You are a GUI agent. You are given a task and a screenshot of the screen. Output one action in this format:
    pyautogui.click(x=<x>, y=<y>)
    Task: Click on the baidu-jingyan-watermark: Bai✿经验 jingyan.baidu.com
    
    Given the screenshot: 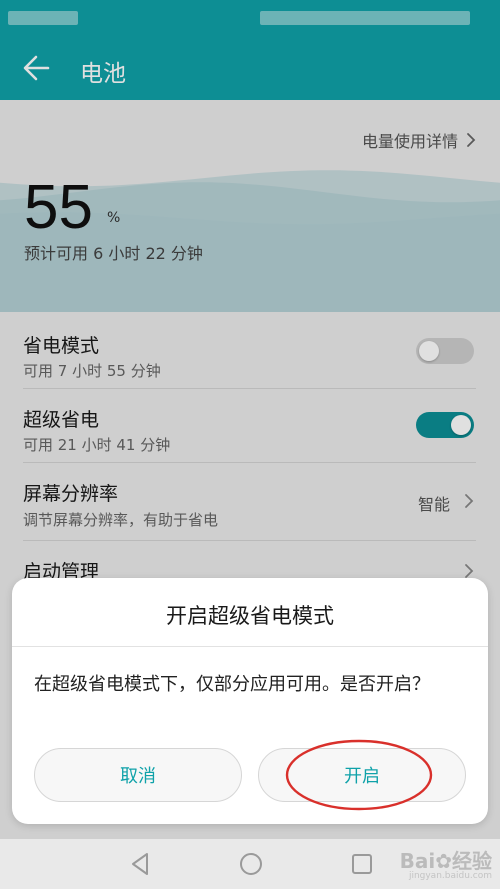 What is the action you would take?
    pyautogui.click(x=446, y=863)
    